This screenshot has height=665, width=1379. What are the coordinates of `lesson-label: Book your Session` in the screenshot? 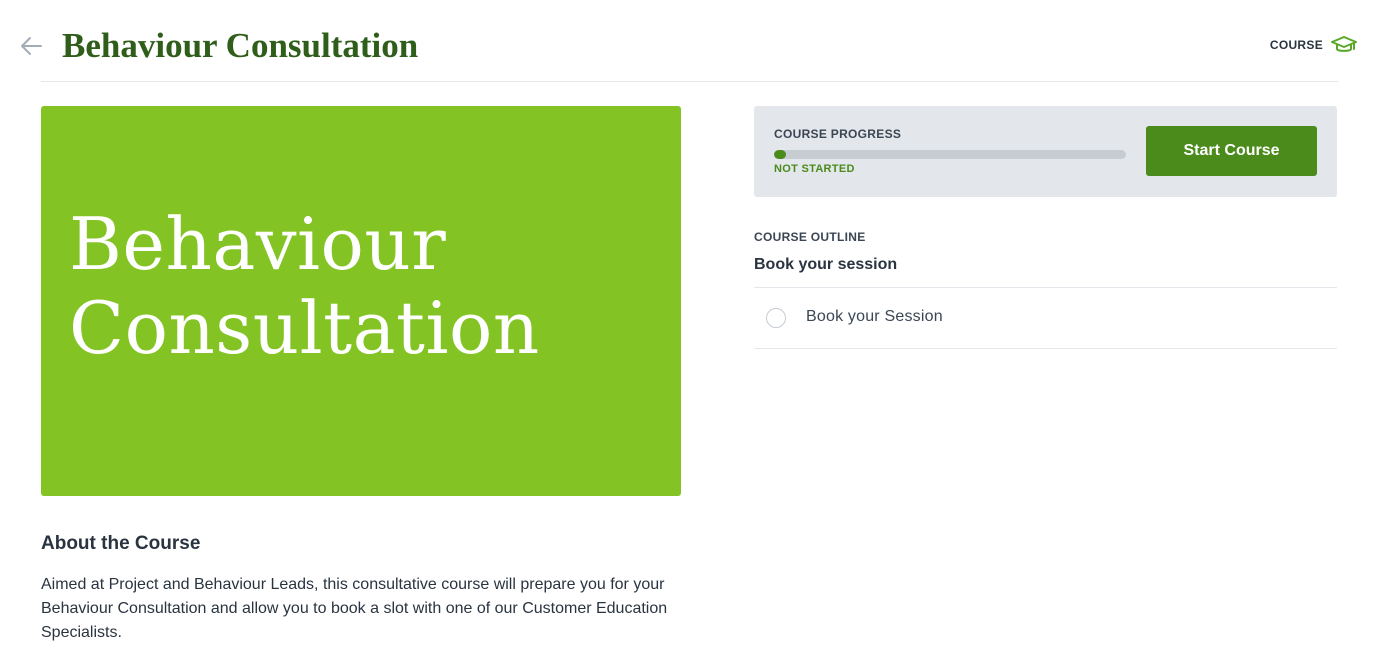 It's located at (874, 316).